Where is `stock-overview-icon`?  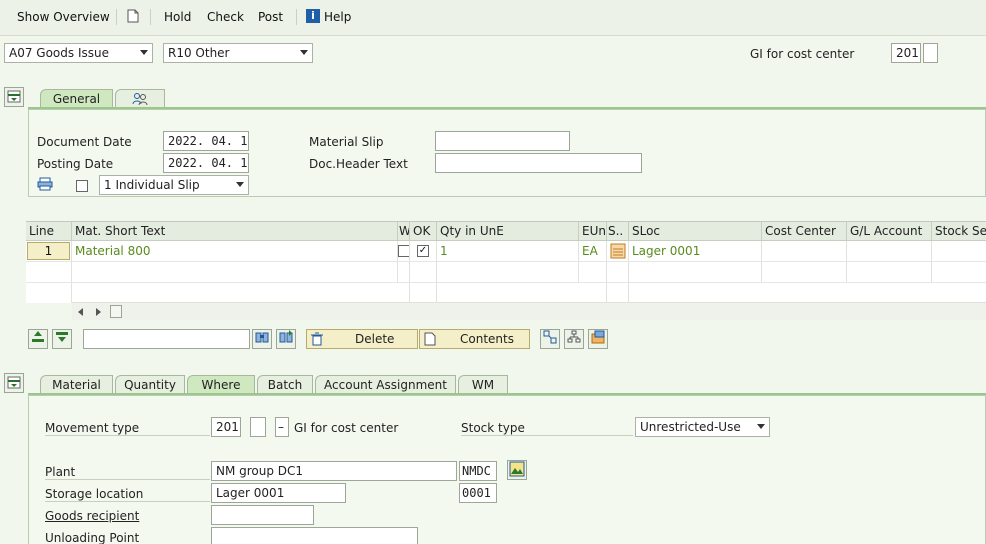
stock-overview-icon is located at coordinates (598, 339).